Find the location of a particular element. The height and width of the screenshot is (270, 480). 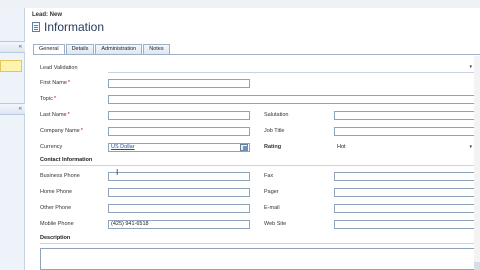

tab-administration: Administration is located at coordinates (119, 49).